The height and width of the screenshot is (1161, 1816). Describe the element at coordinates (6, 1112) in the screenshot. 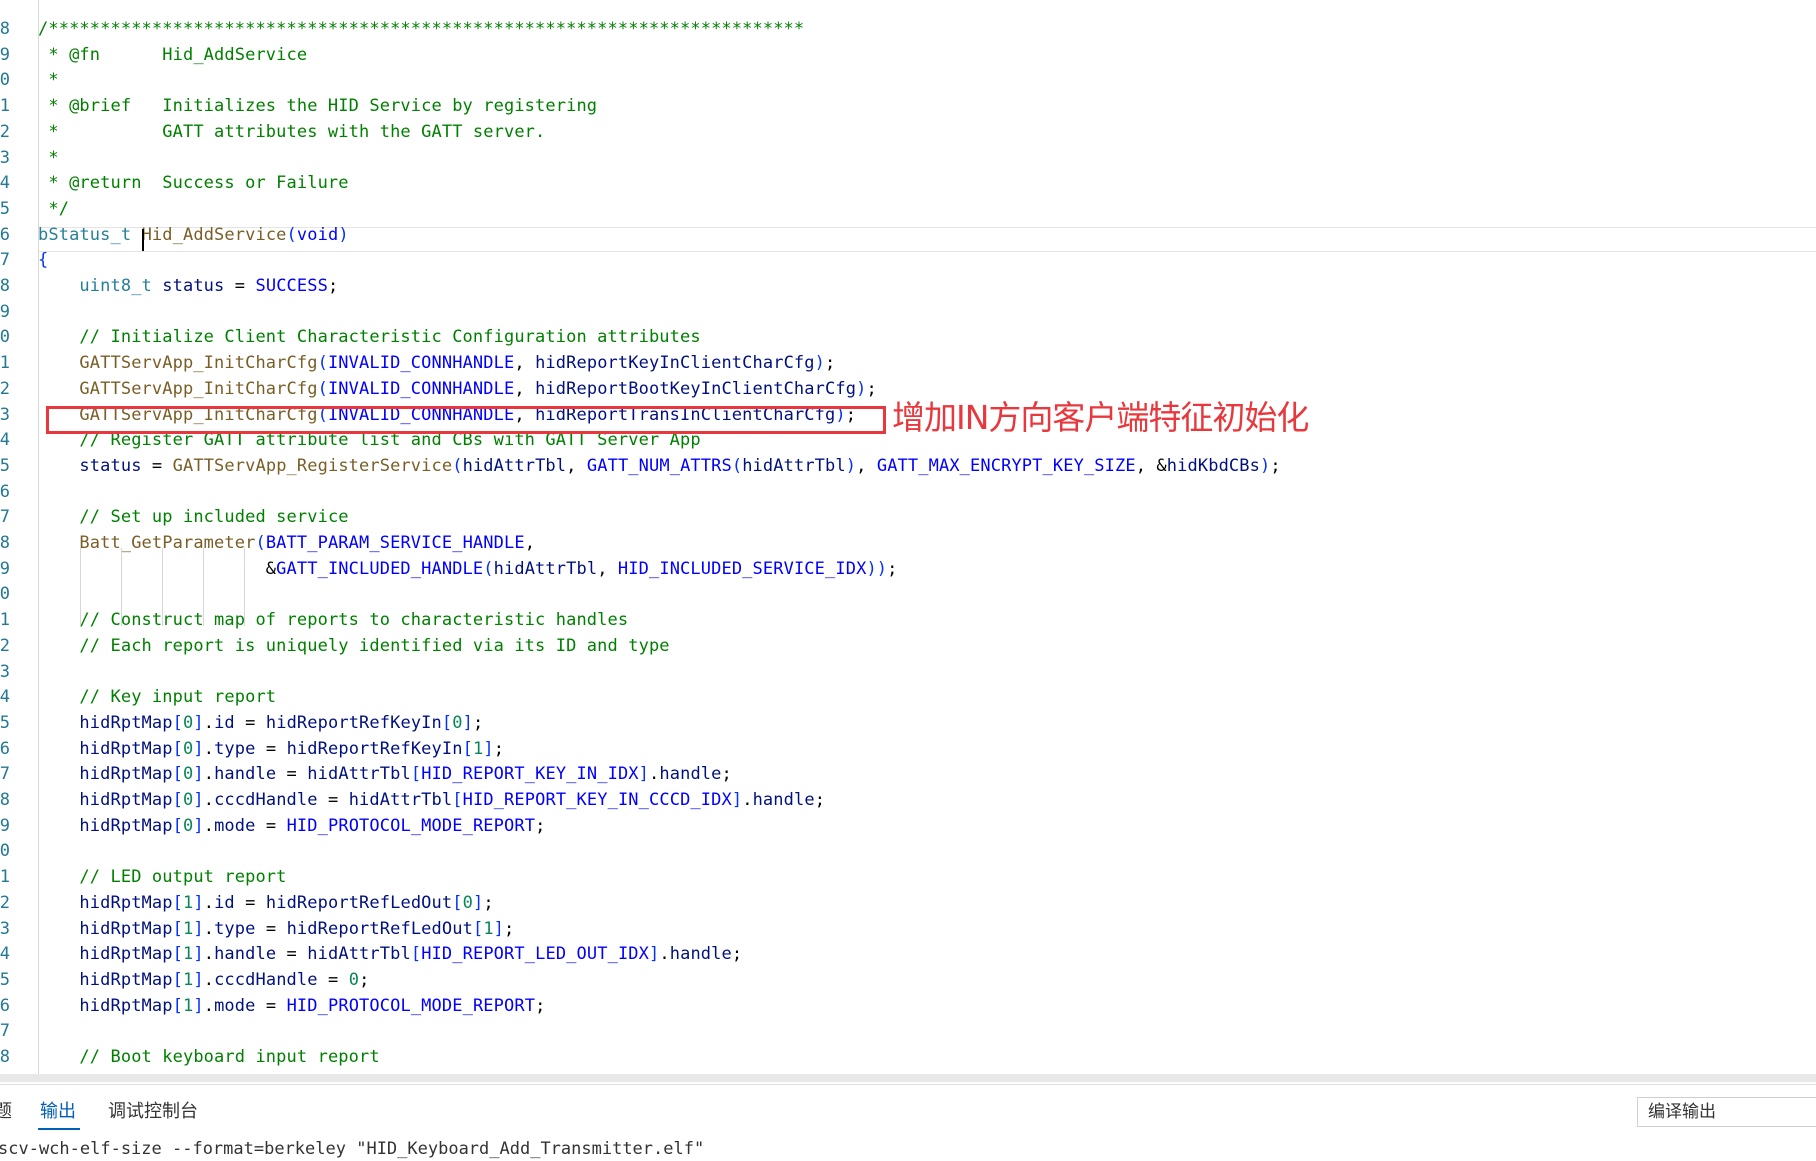

I see `tab-problems: 题` at that location.